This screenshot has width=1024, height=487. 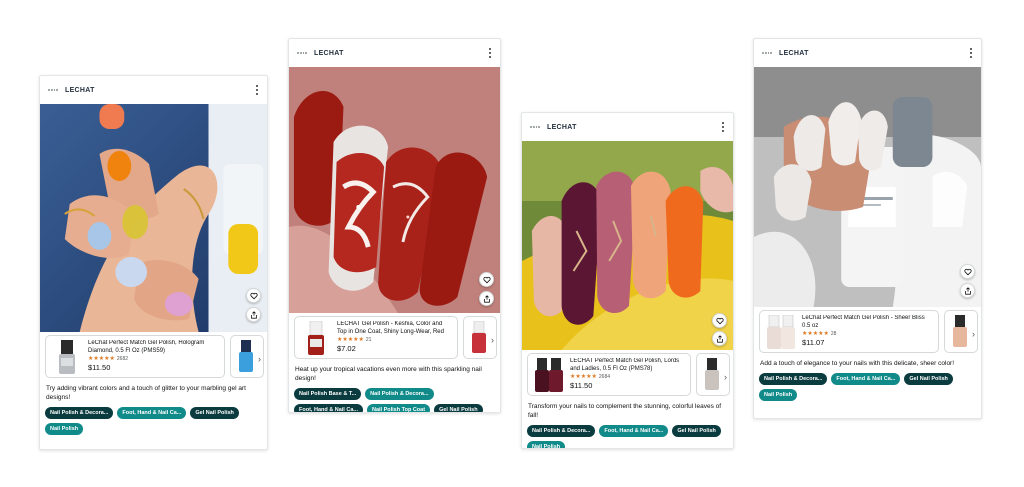 What do you see at coordinates (394, 340) in the screenshot?
I see `product-rating: ★★★★★ 21` at bounding box center [394, 340].